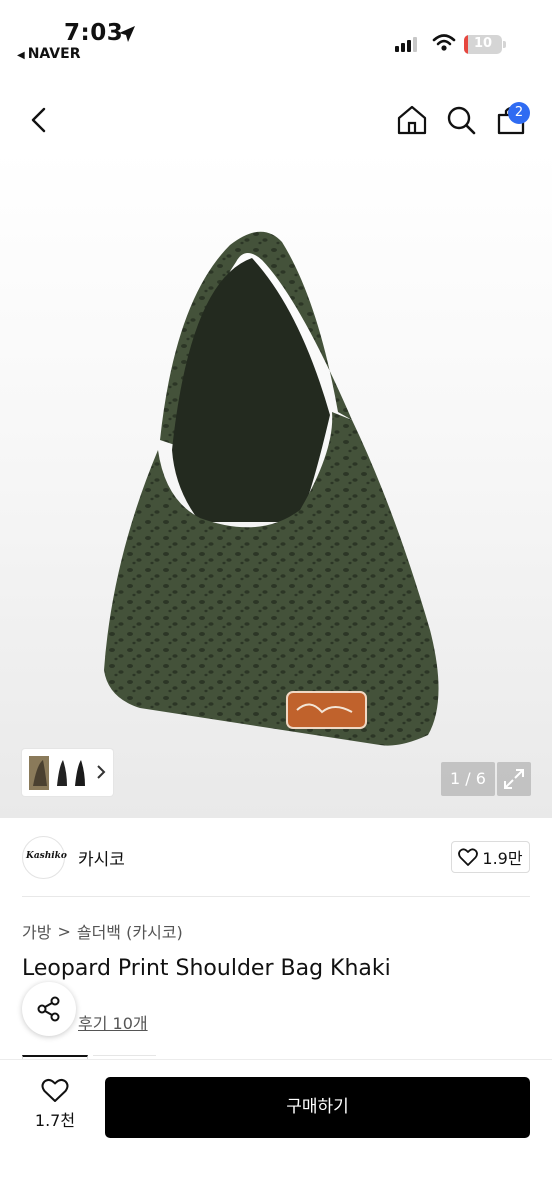 The image size is (552, 1200). What do you see at coordinates (412, 120) in the screenshot?
I see `home-icon` at bounding box center [412, 120].